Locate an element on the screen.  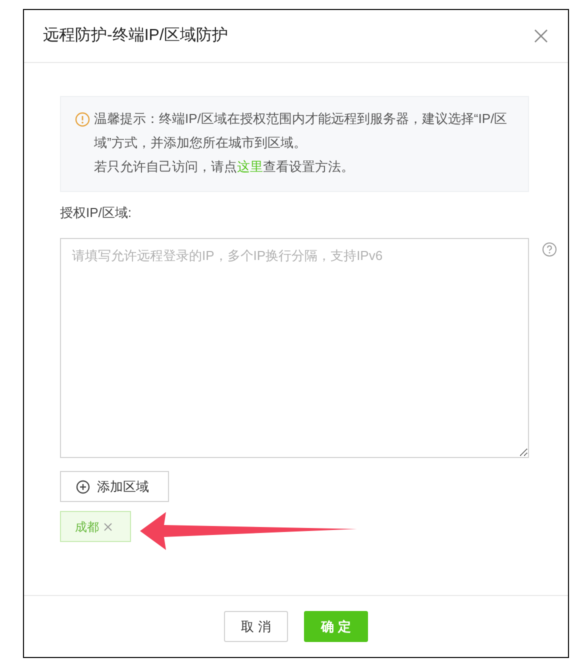
close-button is located at coordinates (541, 36).